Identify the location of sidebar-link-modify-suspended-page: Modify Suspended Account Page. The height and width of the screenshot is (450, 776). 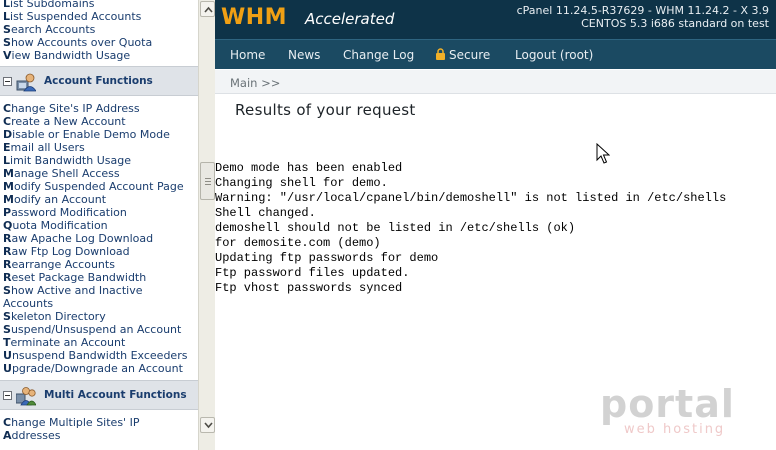
(93, 186).